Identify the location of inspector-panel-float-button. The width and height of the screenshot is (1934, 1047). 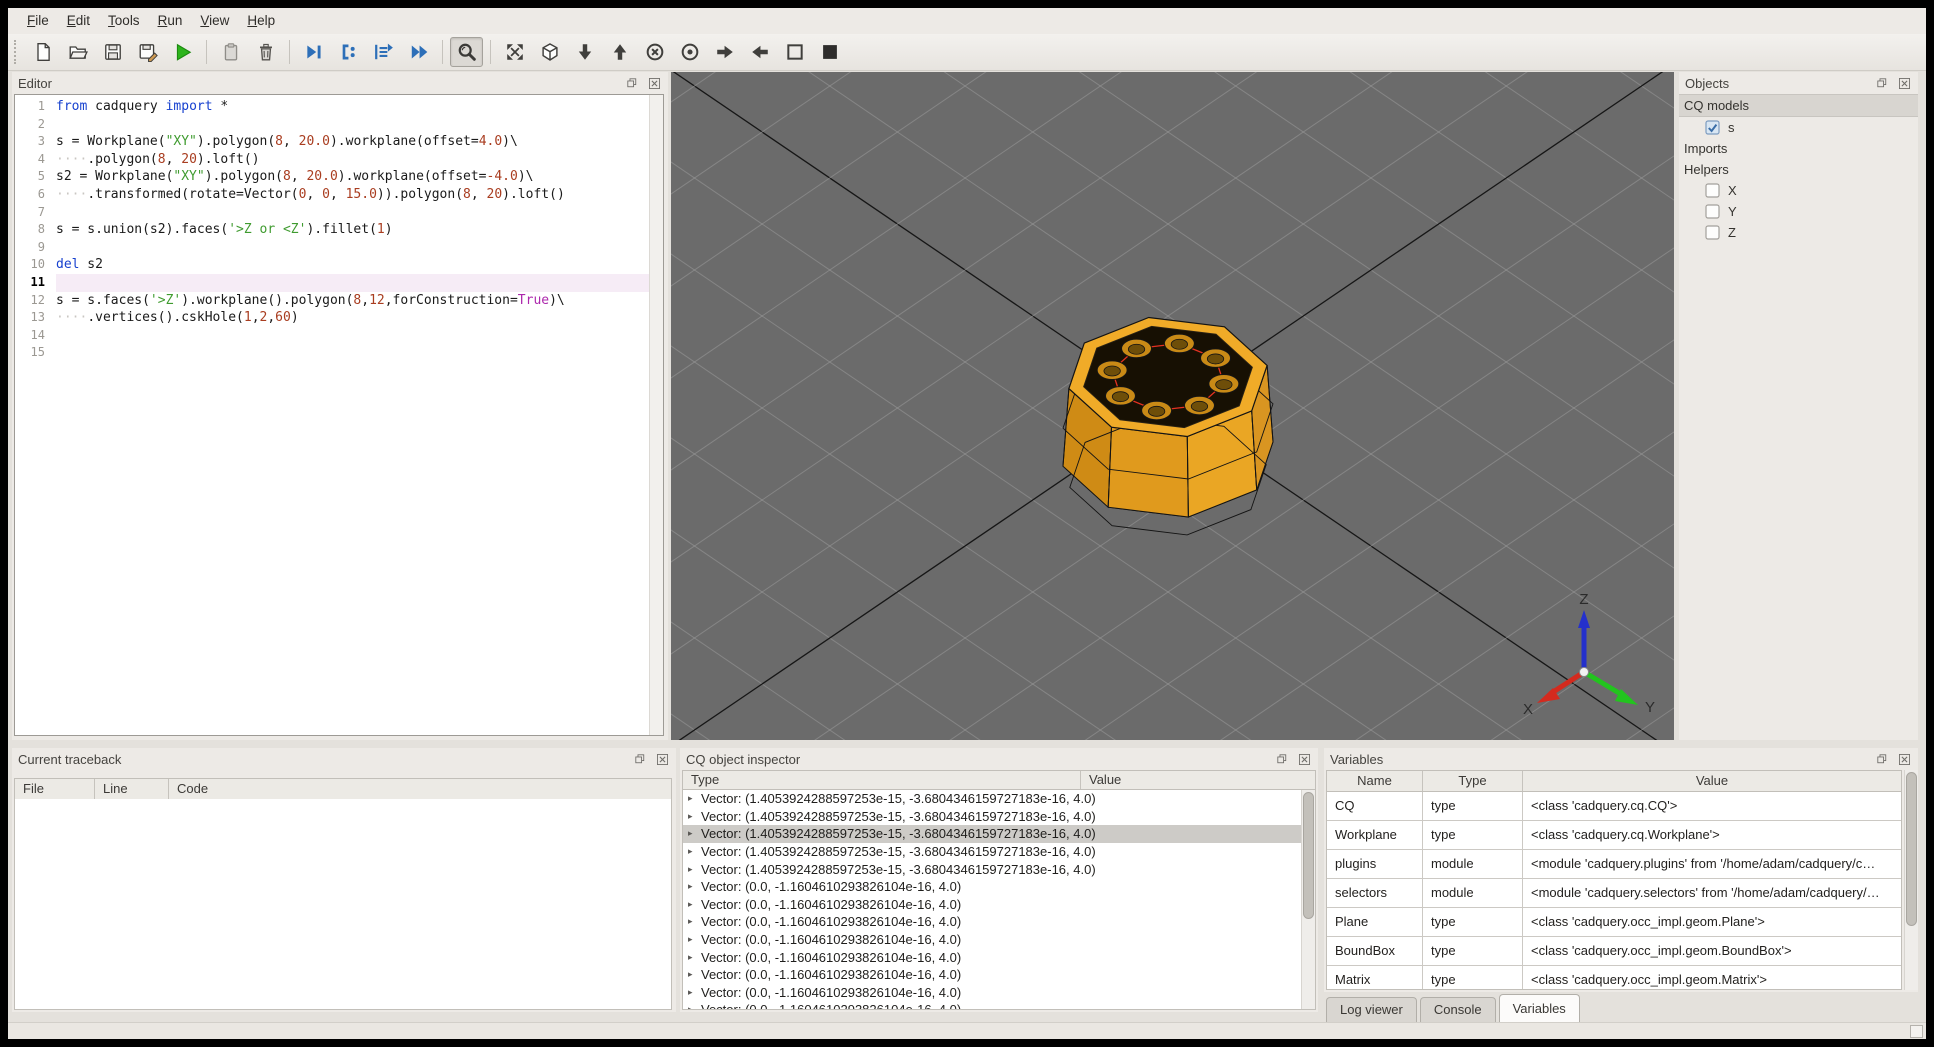
(1282, 759).